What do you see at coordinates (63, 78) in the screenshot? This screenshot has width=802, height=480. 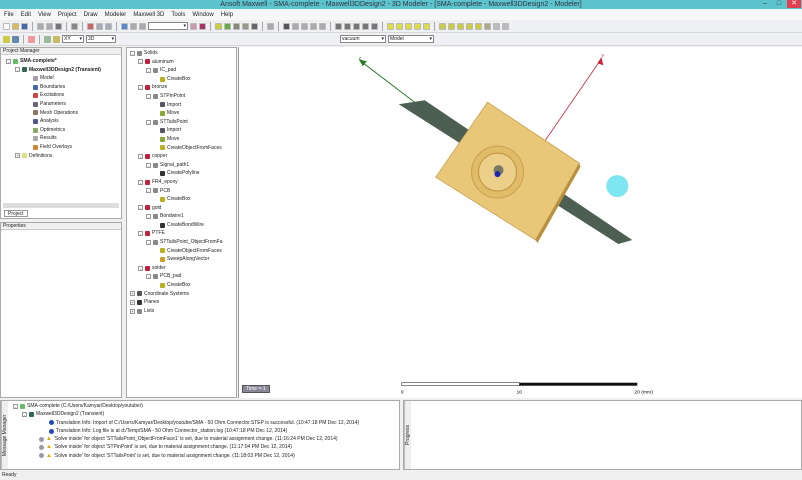 I see `tree-item-model: Model` at bounding box center [63, 78].